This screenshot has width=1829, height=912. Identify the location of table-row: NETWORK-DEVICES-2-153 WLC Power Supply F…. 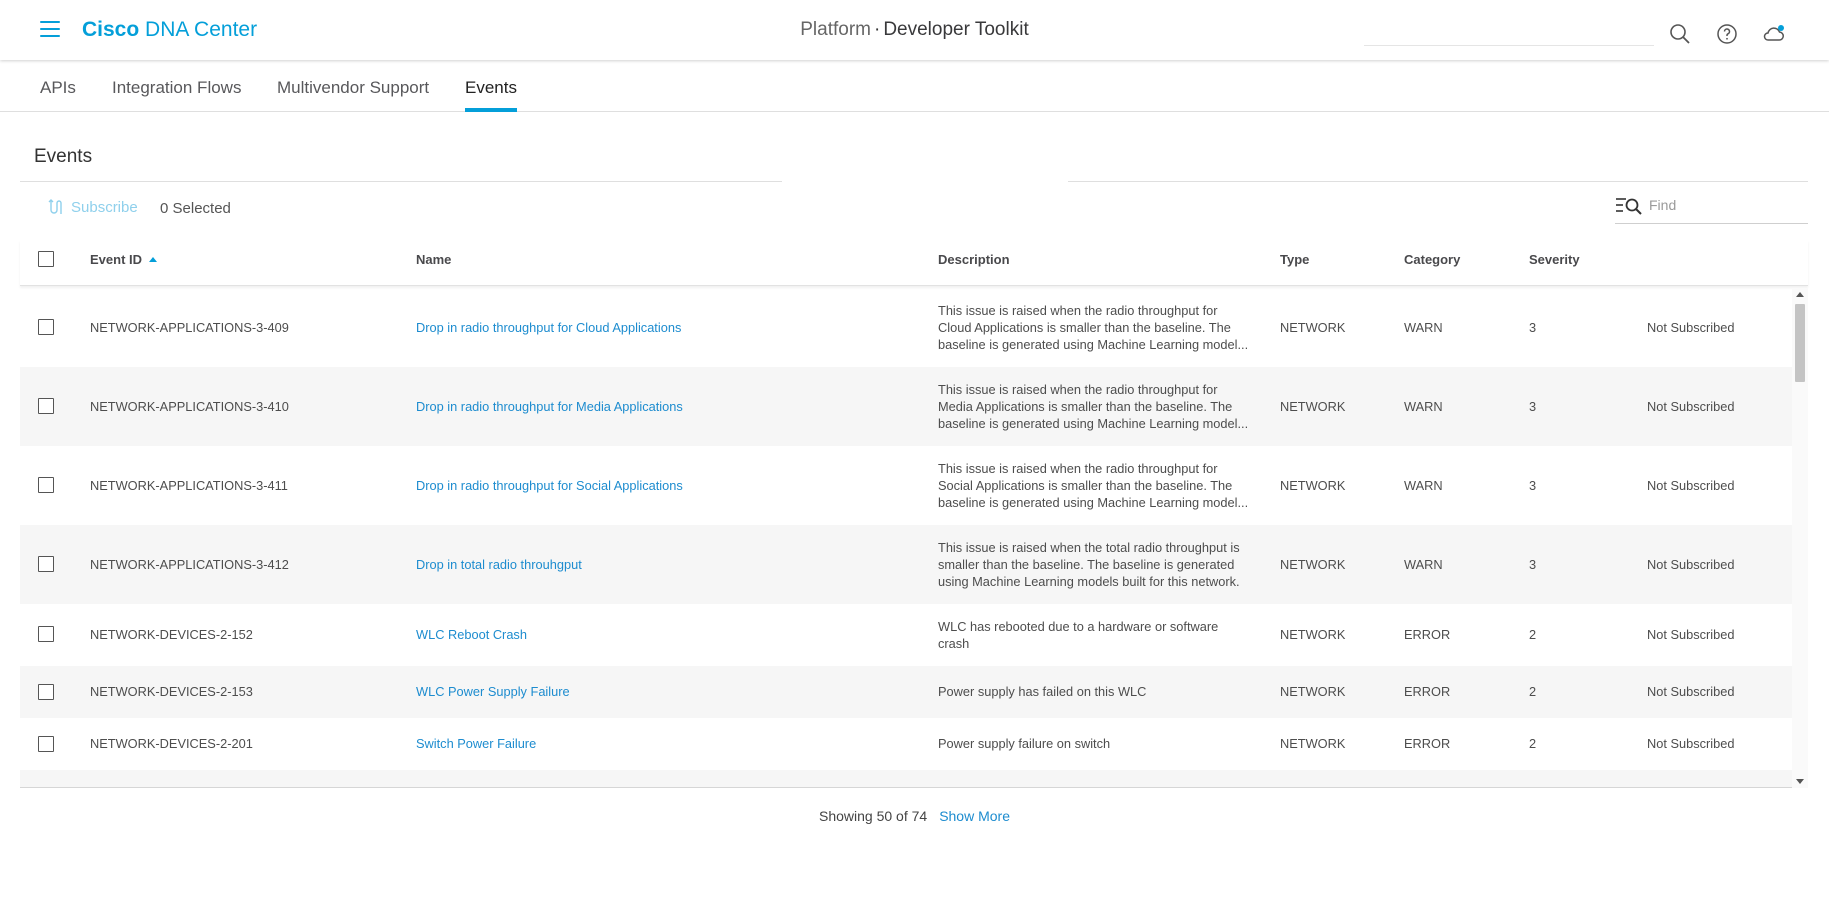
(906, 692).